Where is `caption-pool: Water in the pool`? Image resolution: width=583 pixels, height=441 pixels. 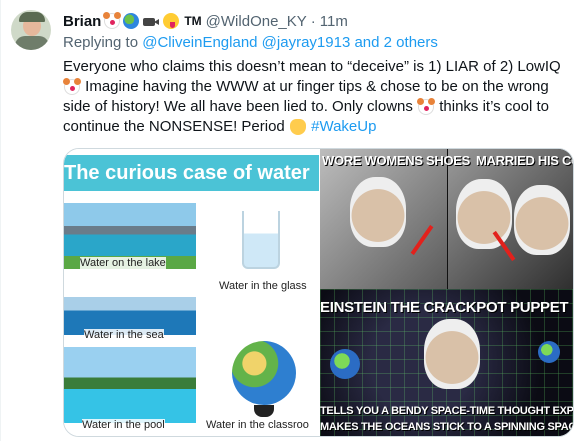 caption-pool: Water in the pool is located at coordinates (123, 425).